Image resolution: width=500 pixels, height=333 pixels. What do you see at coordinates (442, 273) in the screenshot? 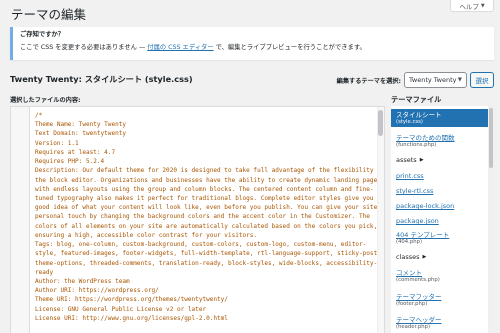
I see `file-link: コメント` at bounding box center [442, 273].